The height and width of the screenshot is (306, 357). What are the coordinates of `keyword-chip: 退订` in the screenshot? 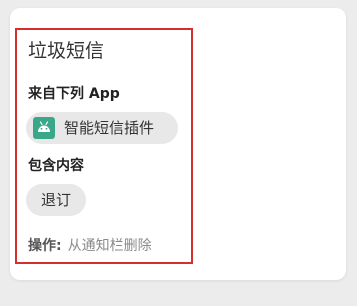 It's located at (56, 200).